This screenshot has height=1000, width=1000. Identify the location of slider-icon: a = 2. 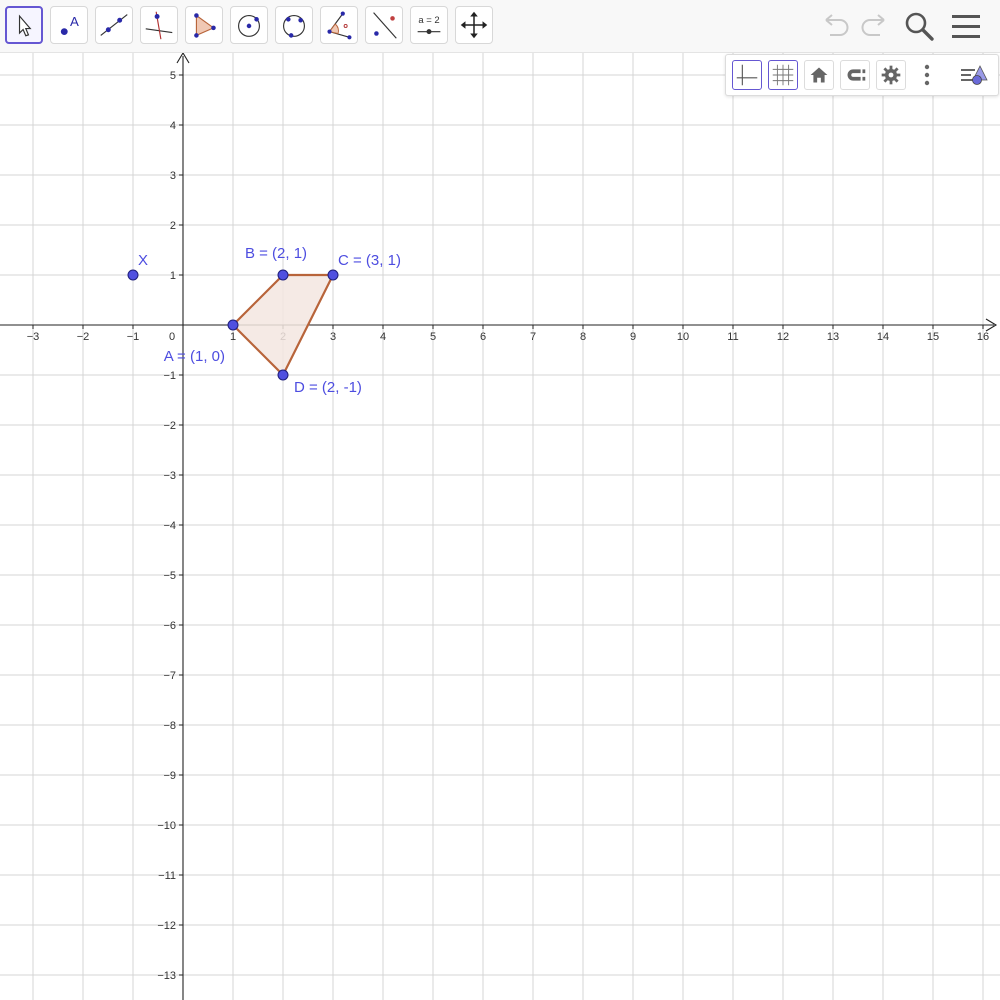
(429, 25).